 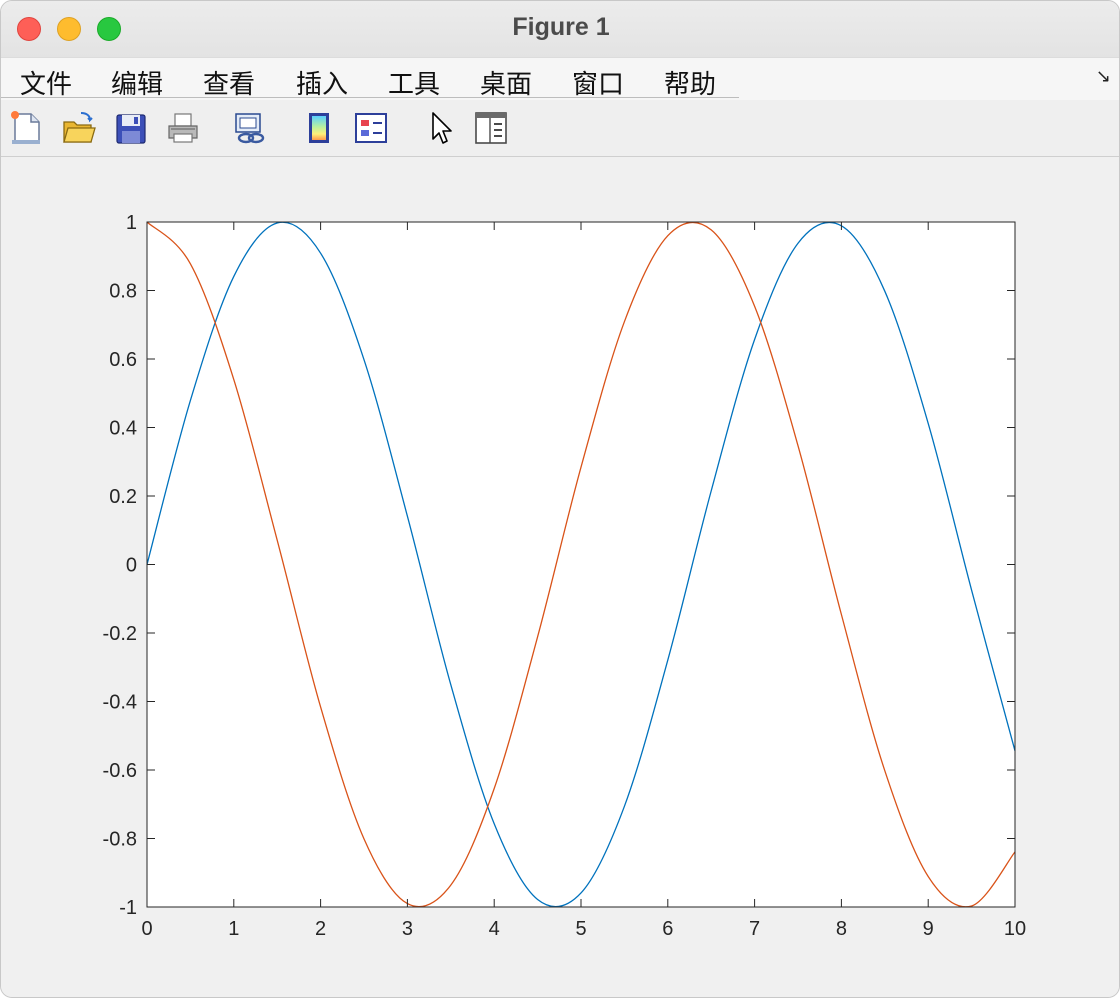 I want to click on save-icon, so click(x=131, y=128).